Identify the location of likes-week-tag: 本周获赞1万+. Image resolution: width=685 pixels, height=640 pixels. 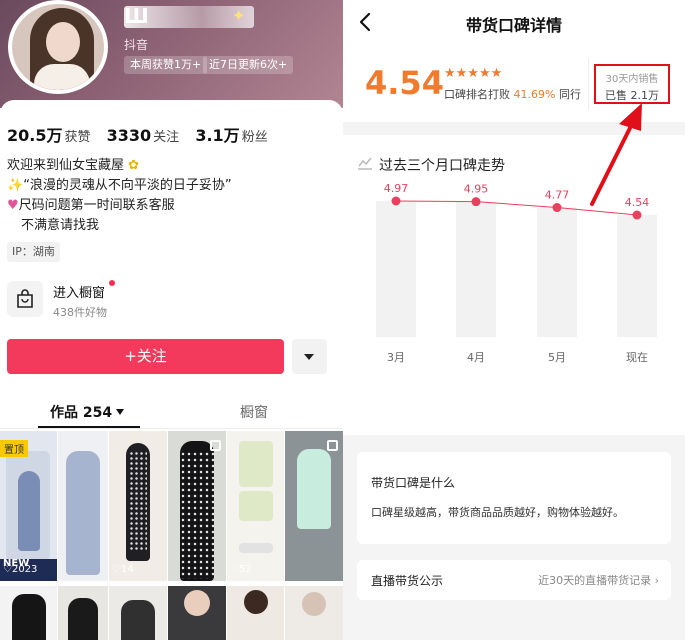
(166, 65).